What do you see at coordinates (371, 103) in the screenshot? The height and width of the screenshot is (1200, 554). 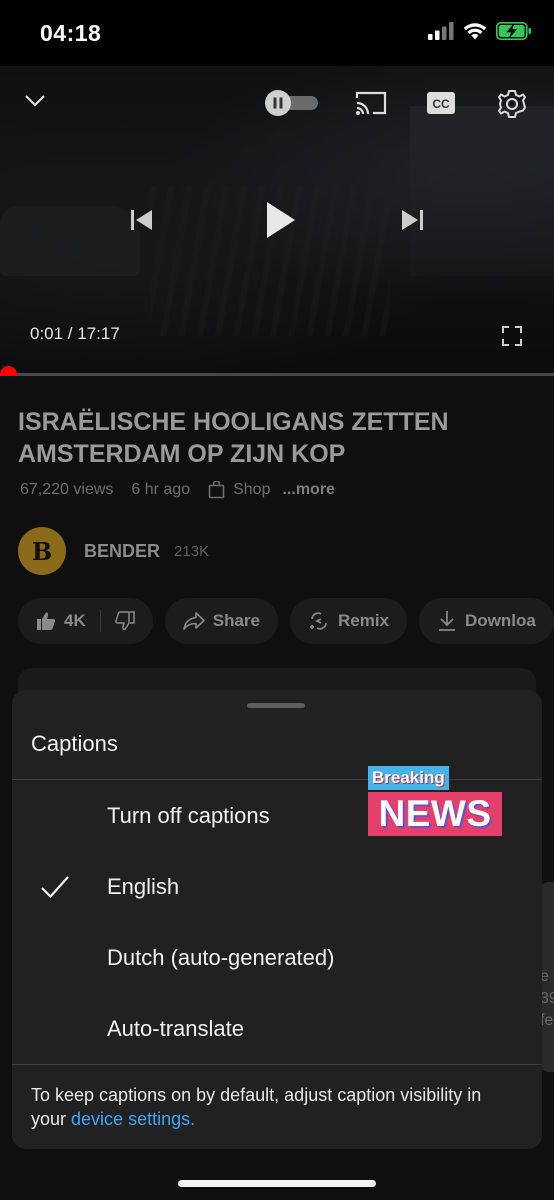 I see `cast-icon` at bounding box center [371, 103].